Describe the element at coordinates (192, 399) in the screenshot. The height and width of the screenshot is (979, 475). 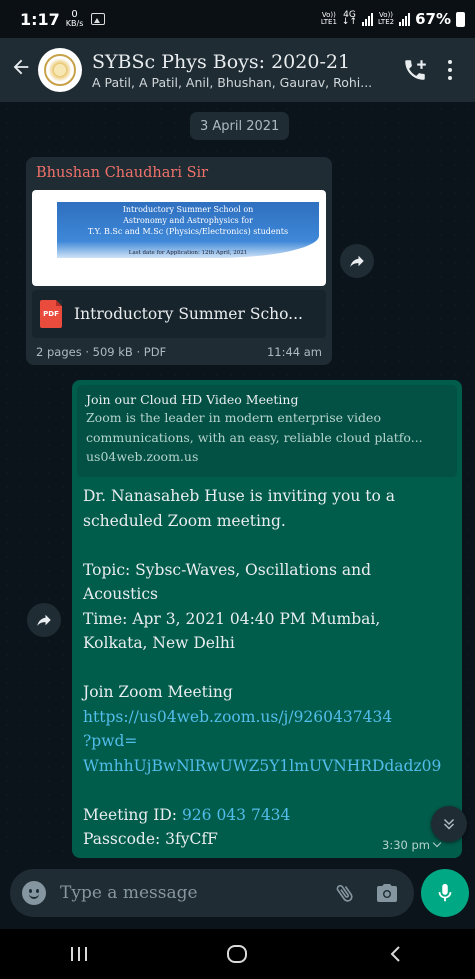
I see `link-preview-title: Join our Cloud HD Video Meeting` at that location.